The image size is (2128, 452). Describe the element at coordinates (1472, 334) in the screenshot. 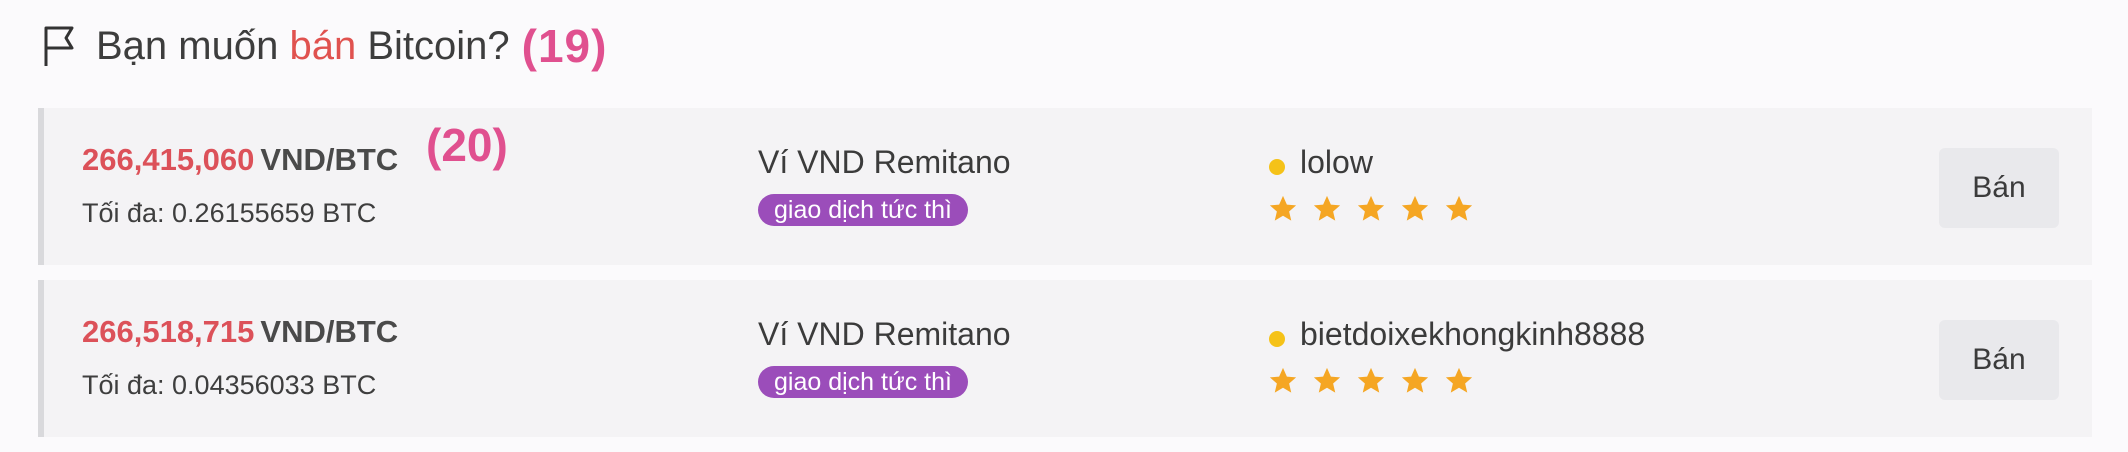

I see `trader-username: bietdoixekhongkinh8888` at that location.